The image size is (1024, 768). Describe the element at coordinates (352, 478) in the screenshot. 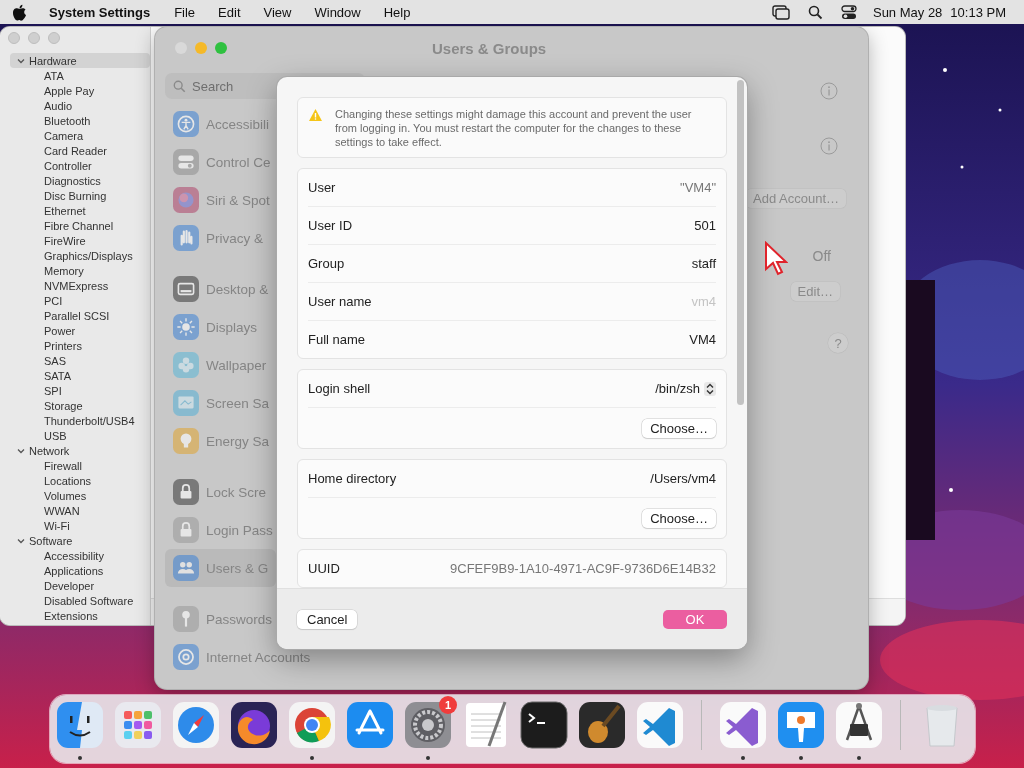

I see `field-label: Home directory` at that location.